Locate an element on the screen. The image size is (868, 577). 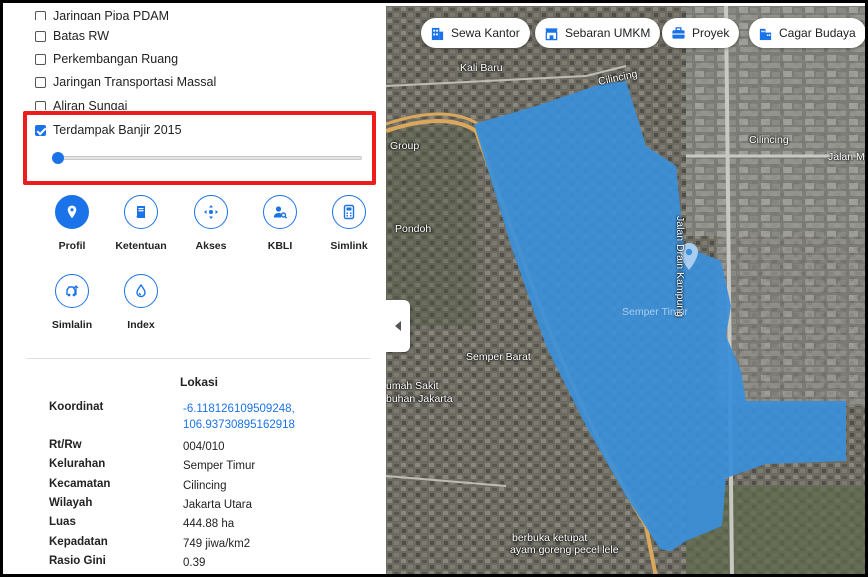
info-row-rtrw: Rt/Rw 004/010 is located at coordinates (196, 447).